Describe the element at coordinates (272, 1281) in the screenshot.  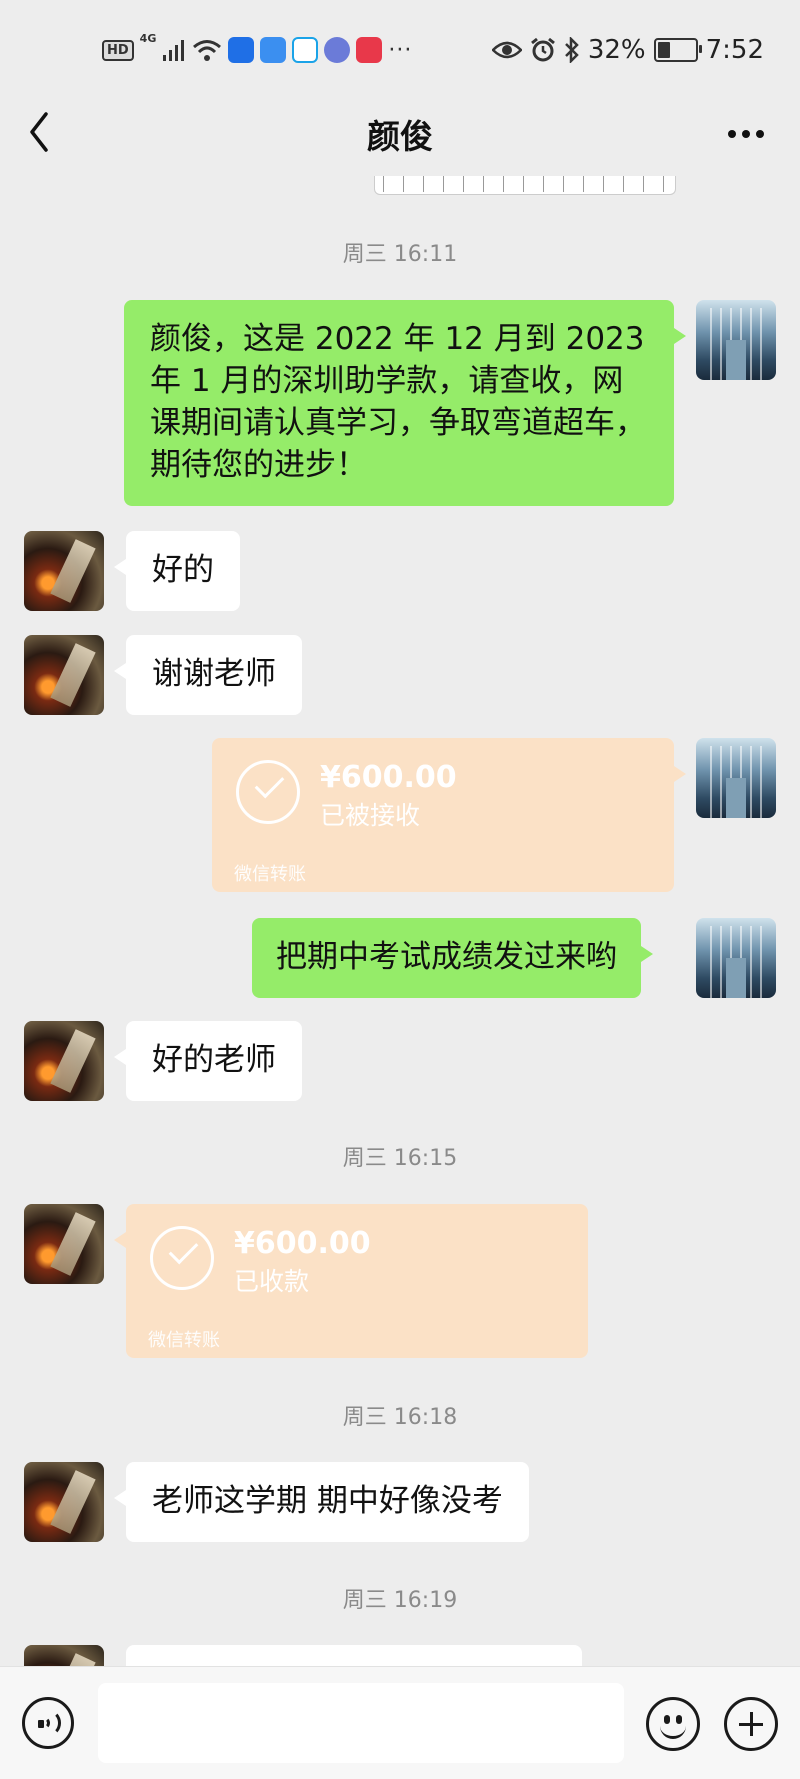
I see `transfer-status: 已收款` at that location.